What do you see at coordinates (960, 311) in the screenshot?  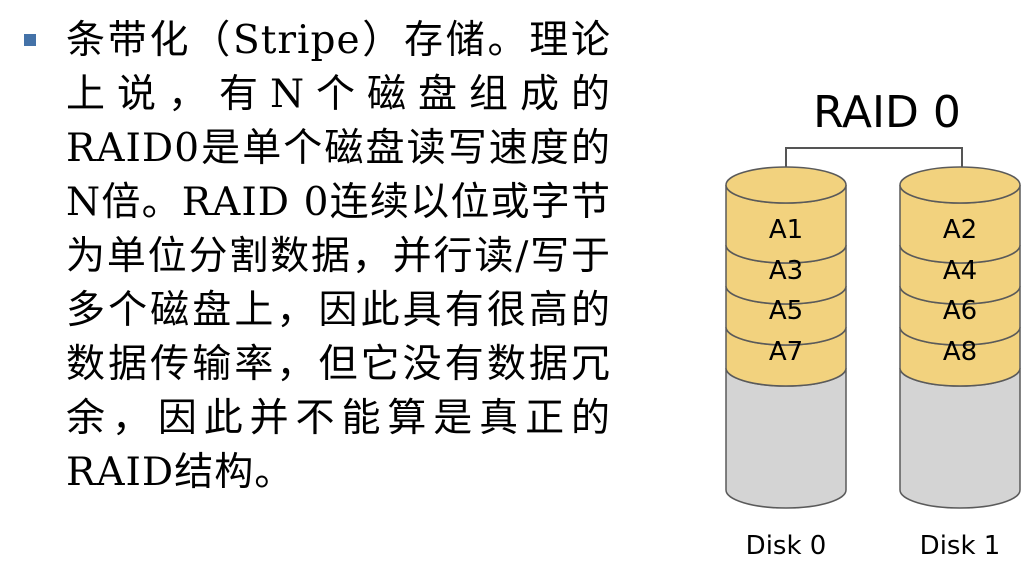 I see `disk-1-block-label-3: A6` at bounding box center [960, 311].